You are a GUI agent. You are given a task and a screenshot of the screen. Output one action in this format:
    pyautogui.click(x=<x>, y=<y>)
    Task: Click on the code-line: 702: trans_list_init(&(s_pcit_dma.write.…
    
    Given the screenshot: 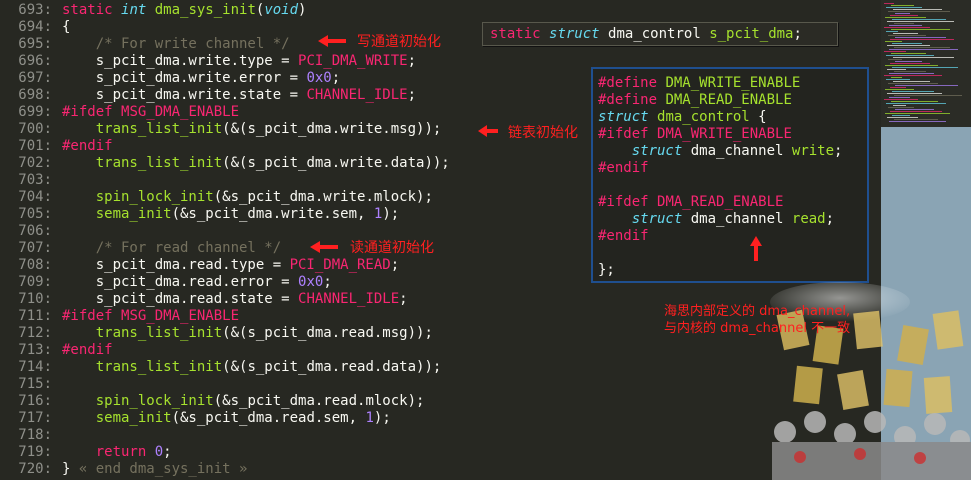 What is the action you would take?
    pyautogui.click(x=224, y=163)
    